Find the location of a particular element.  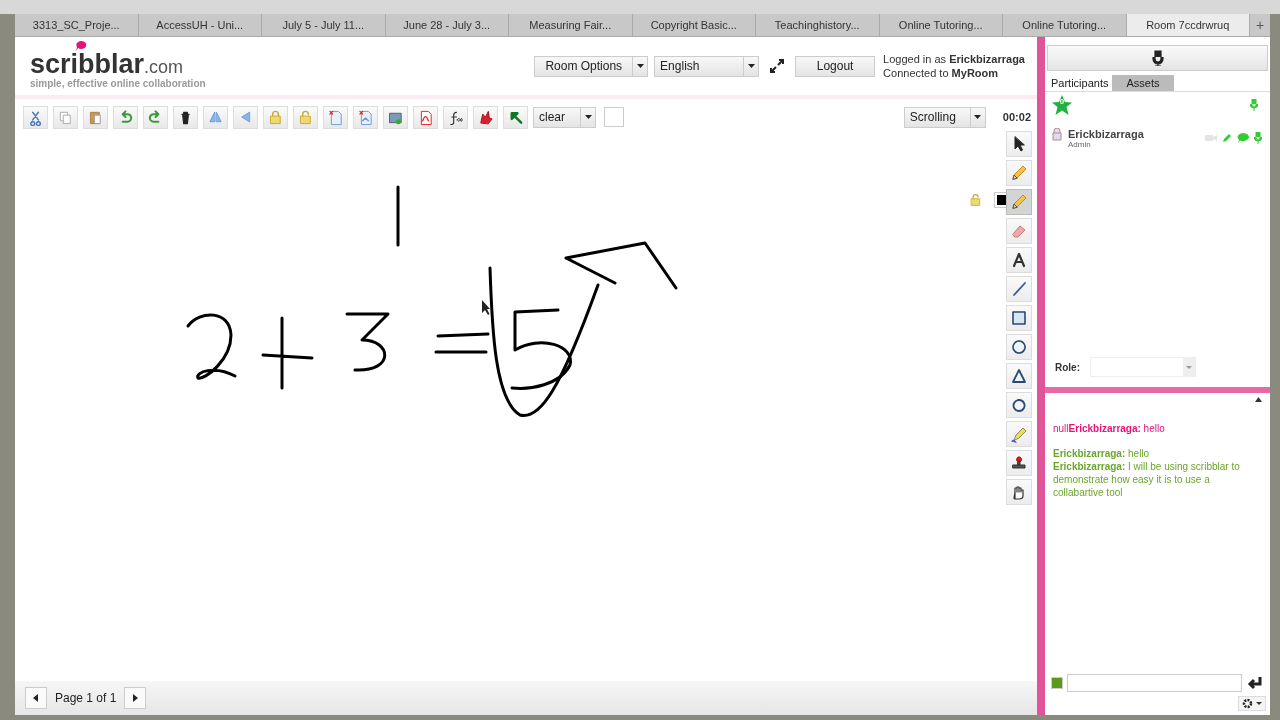

logo-tagline: simple, effective online collaboration is located at coordinates (118, 83).